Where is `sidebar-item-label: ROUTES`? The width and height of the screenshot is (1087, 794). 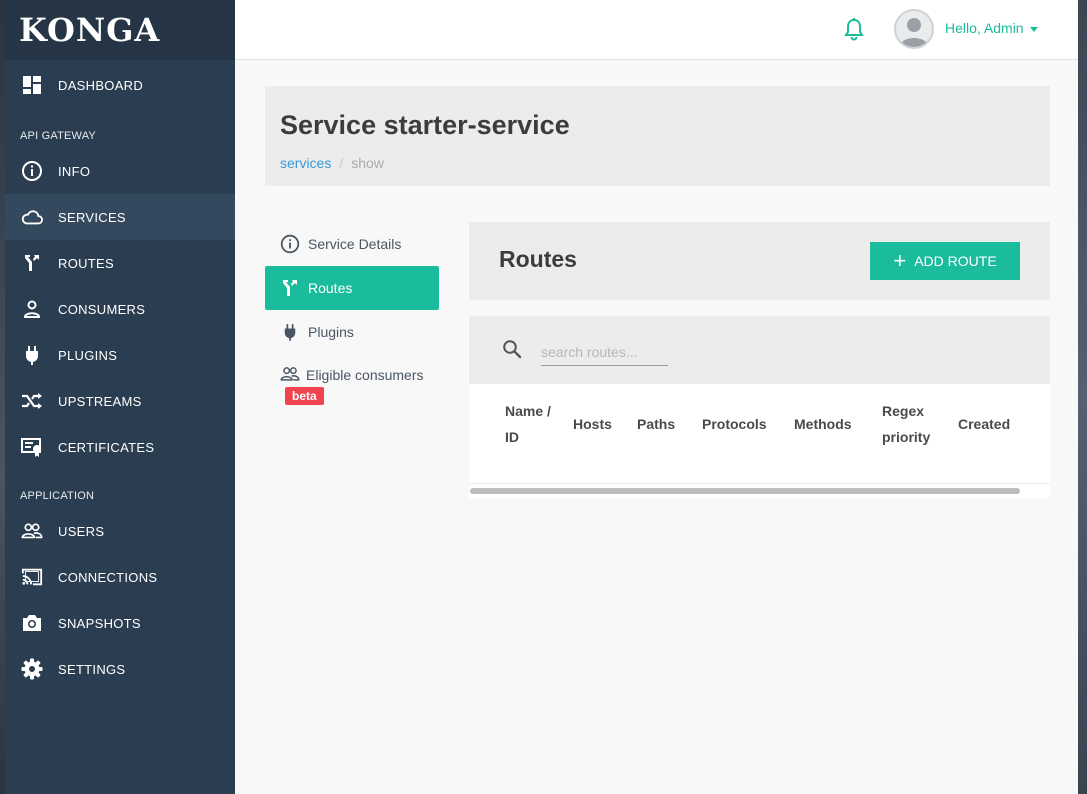
sidebar-item-label: ROUTES is located at coordinates (86, 263).